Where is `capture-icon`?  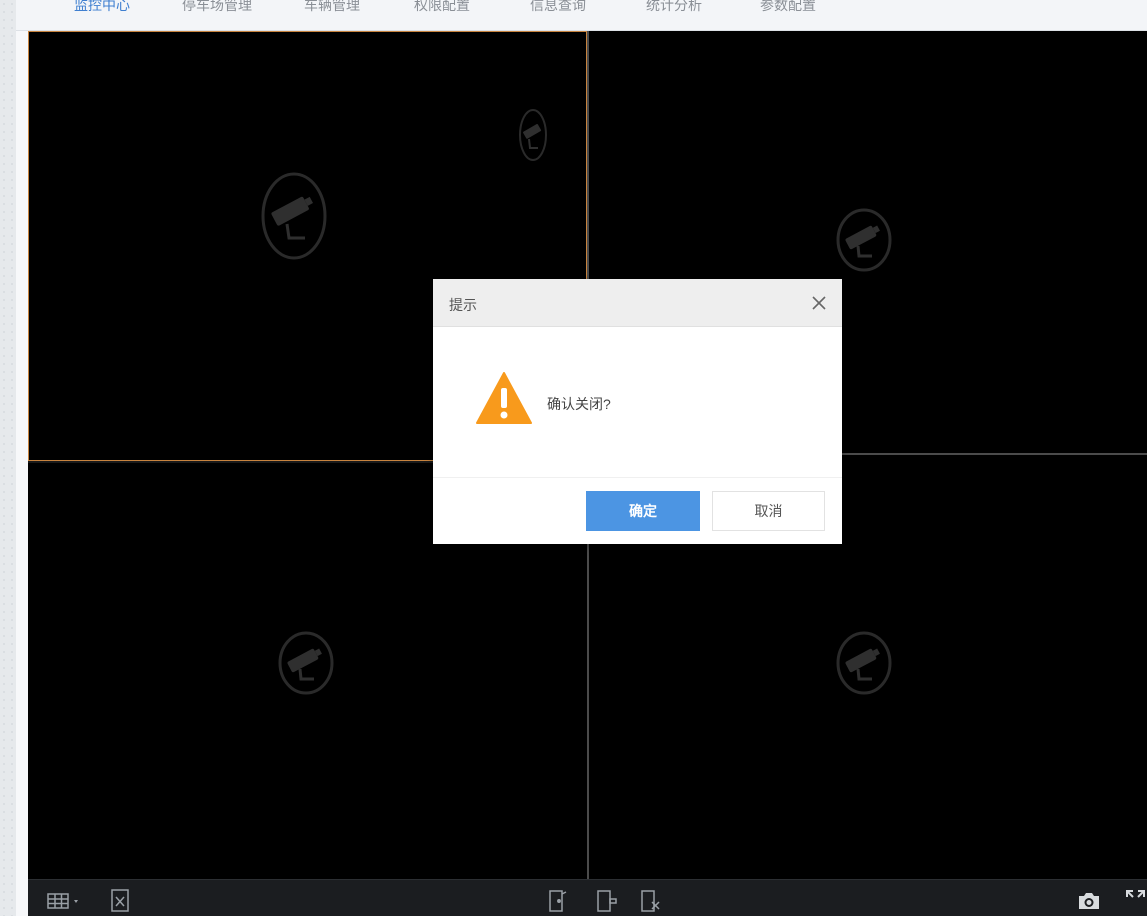 capture-icon is located at coordinates (1089, 901).